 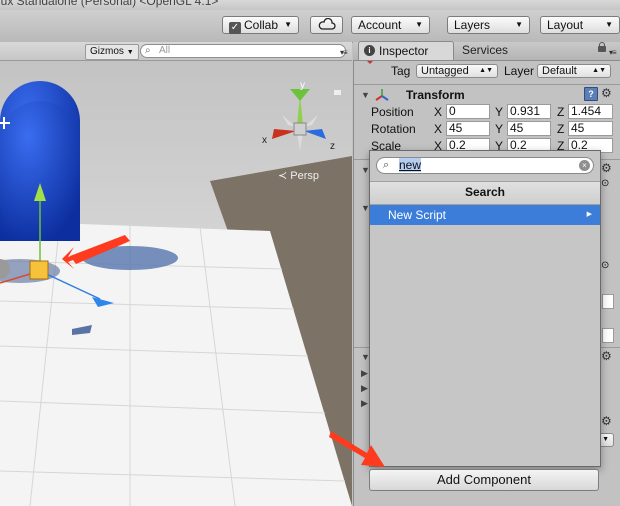 I want to click on main-toolbar: ✓ Collab ▼ Account ▼ Layers ▼ Layout ▼, so click(x=310, y=26).